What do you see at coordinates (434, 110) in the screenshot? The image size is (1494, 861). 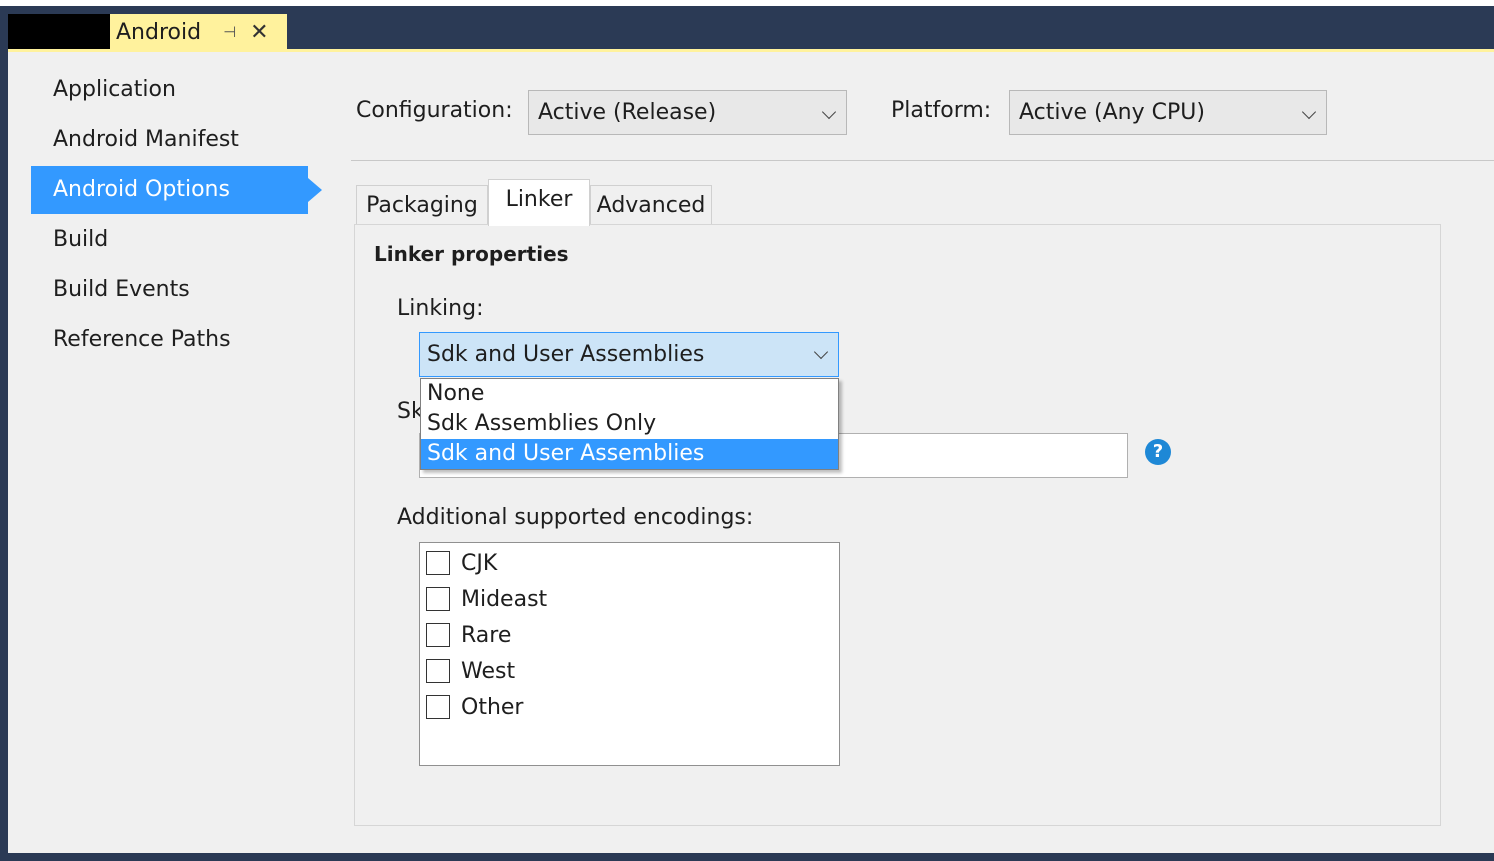 I see `configuration-label: Configuration:` at bounding box center [434, 110].